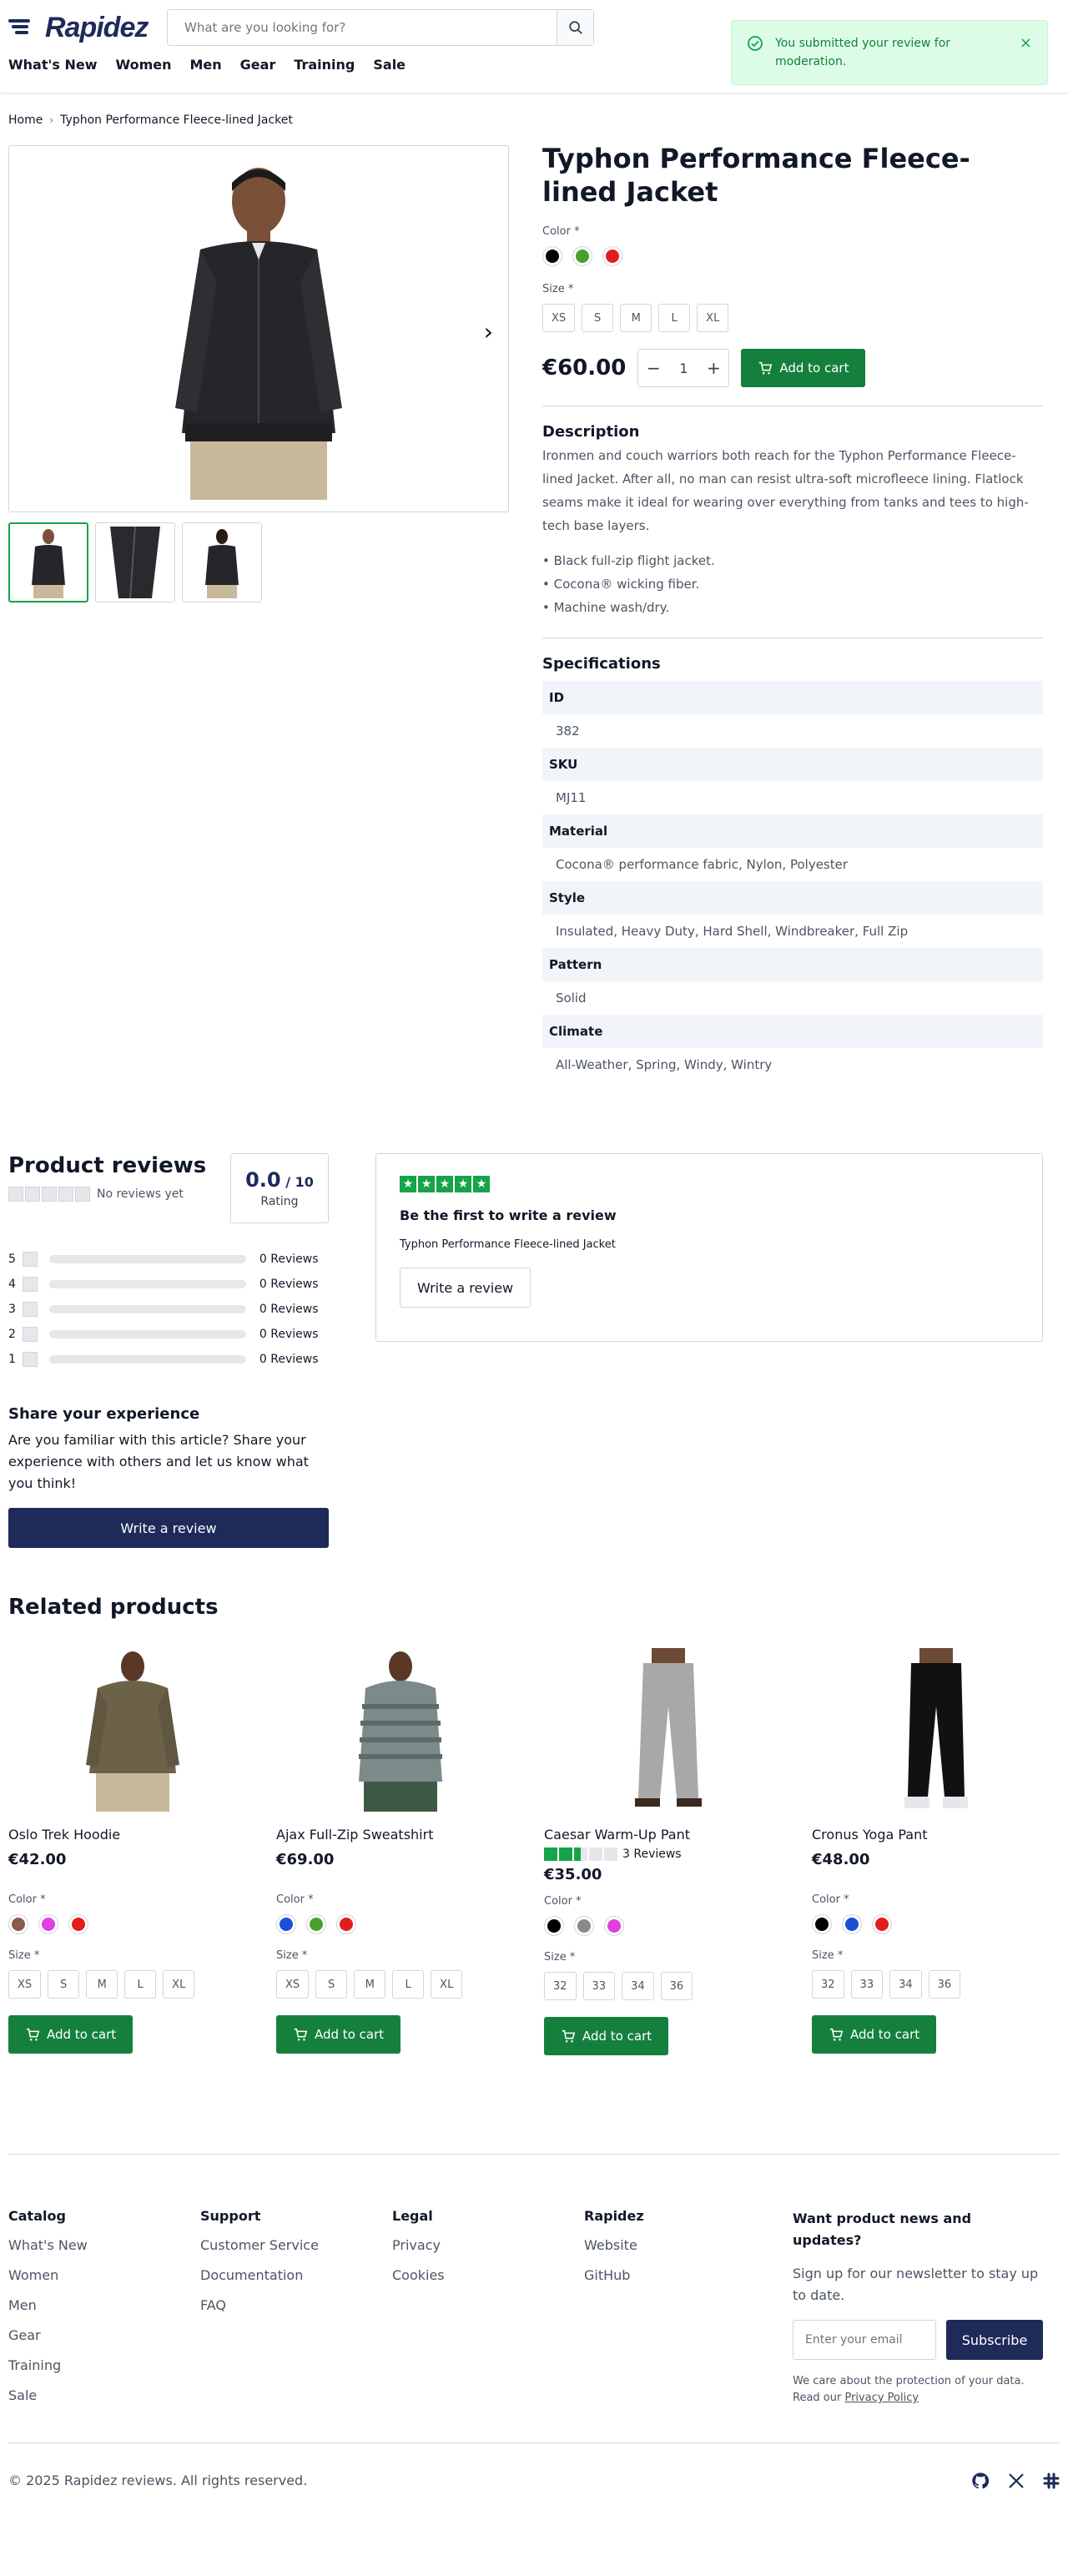  What do you see at coordinates (488, 2276) in the screenshot?
I see `footer-link: Cookies` at bounding box center [488, 2276].